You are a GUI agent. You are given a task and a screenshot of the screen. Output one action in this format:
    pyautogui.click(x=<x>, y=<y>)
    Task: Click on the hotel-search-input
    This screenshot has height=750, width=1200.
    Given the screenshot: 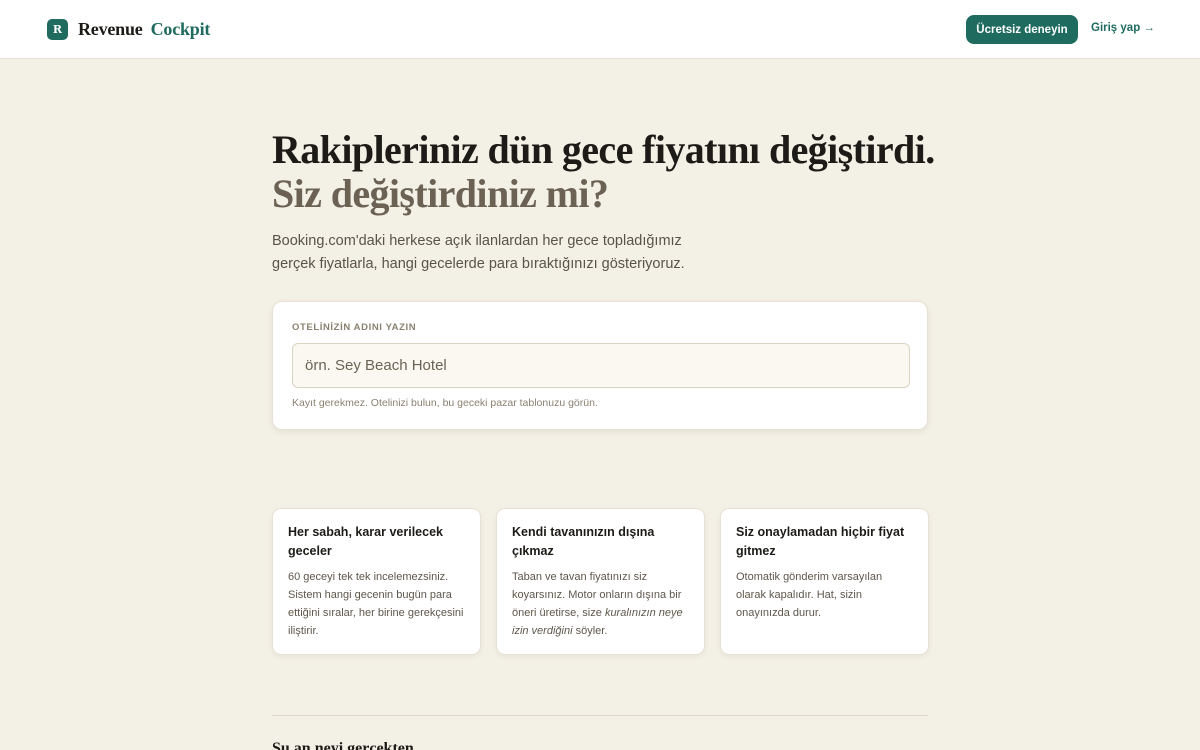 What is the action you would take?
    pyautogui.click(x=601, y=365)
    